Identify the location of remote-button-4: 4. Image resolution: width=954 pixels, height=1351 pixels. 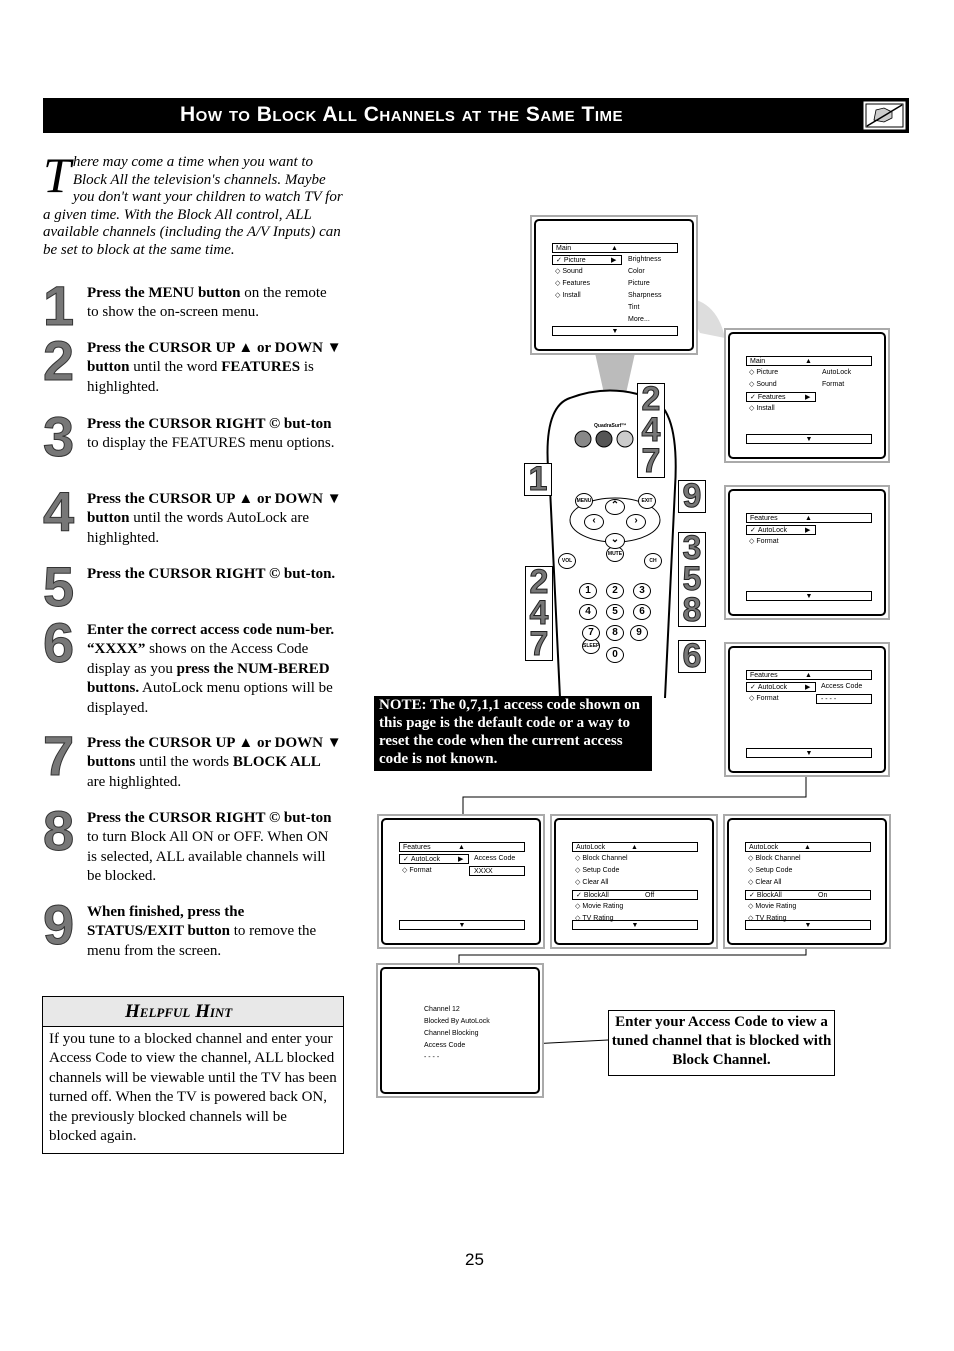
(588, 612).